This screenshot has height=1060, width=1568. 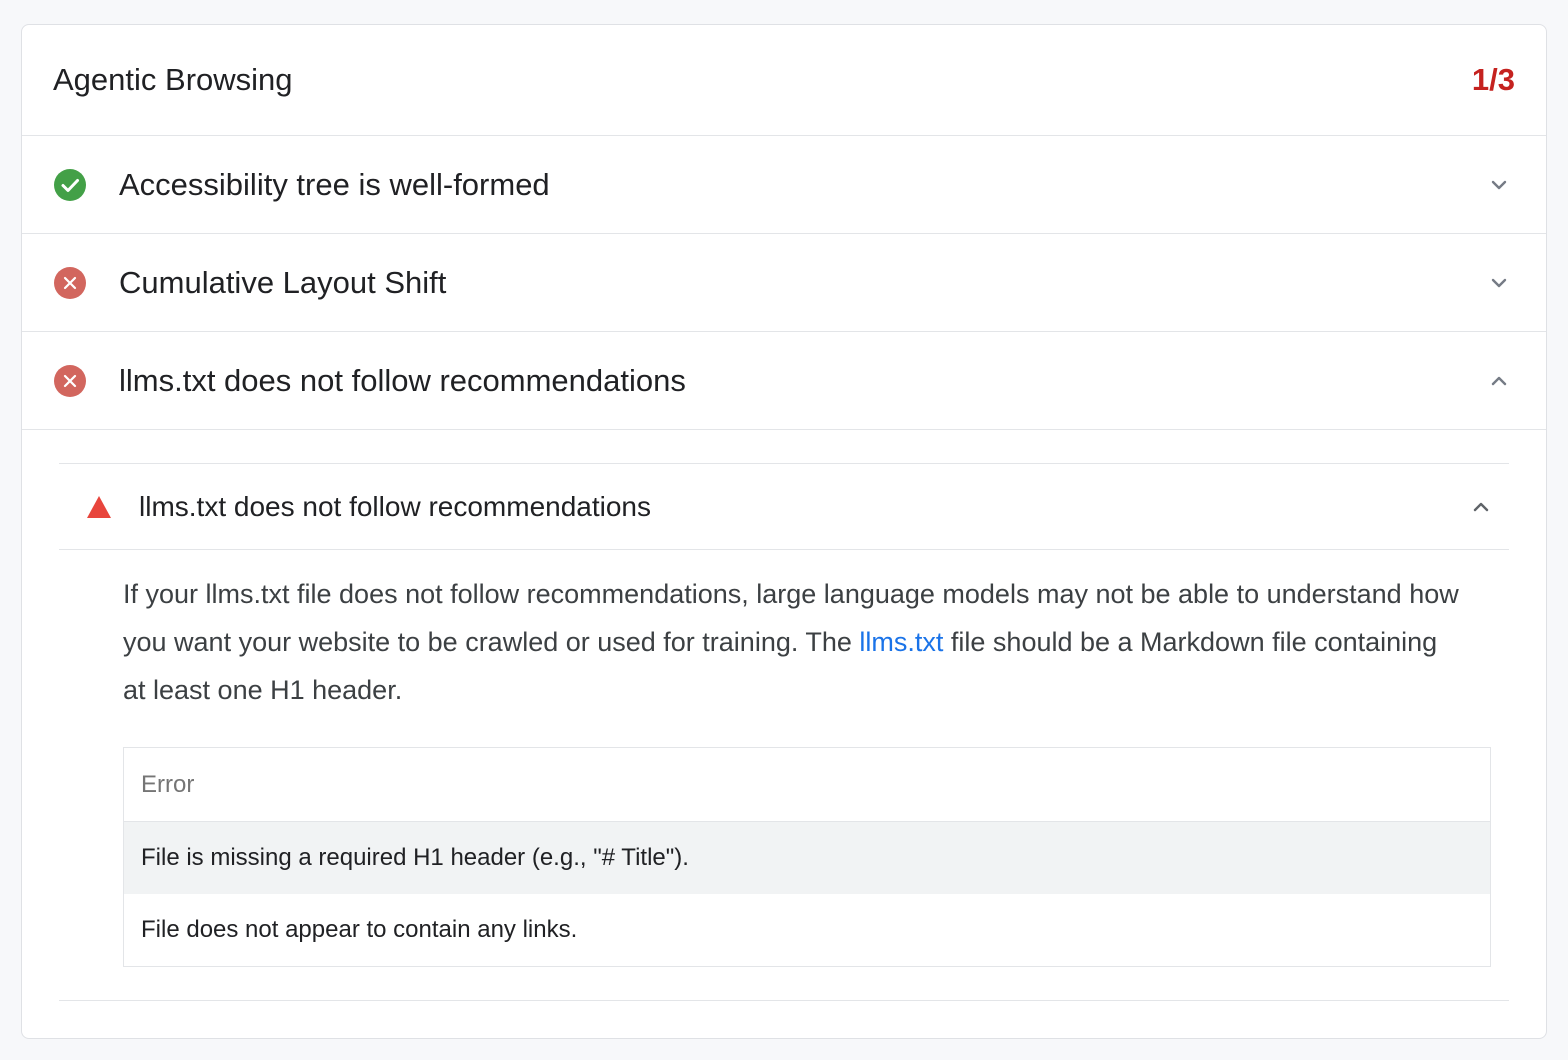 What do you see at coordinates (283, 282) in the screenshot?
I see `audit-title: Cumulative Layout Shift` at bounding box center [283, 282].